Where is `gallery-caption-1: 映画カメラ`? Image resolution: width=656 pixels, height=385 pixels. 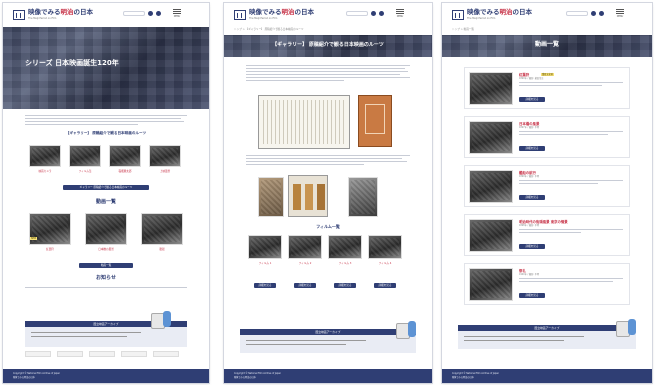 gallery-caption-1: 映画カメラ is located at coordinates (45, 171).